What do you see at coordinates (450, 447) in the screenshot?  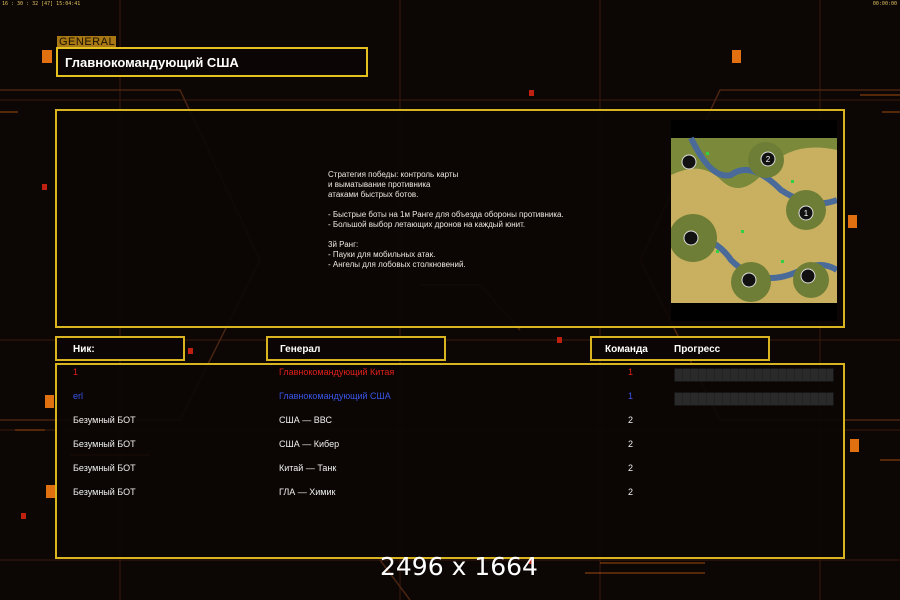 I see `player-row: Безумный БОТ США — Кибер 2` at bounding box center [450, 447].